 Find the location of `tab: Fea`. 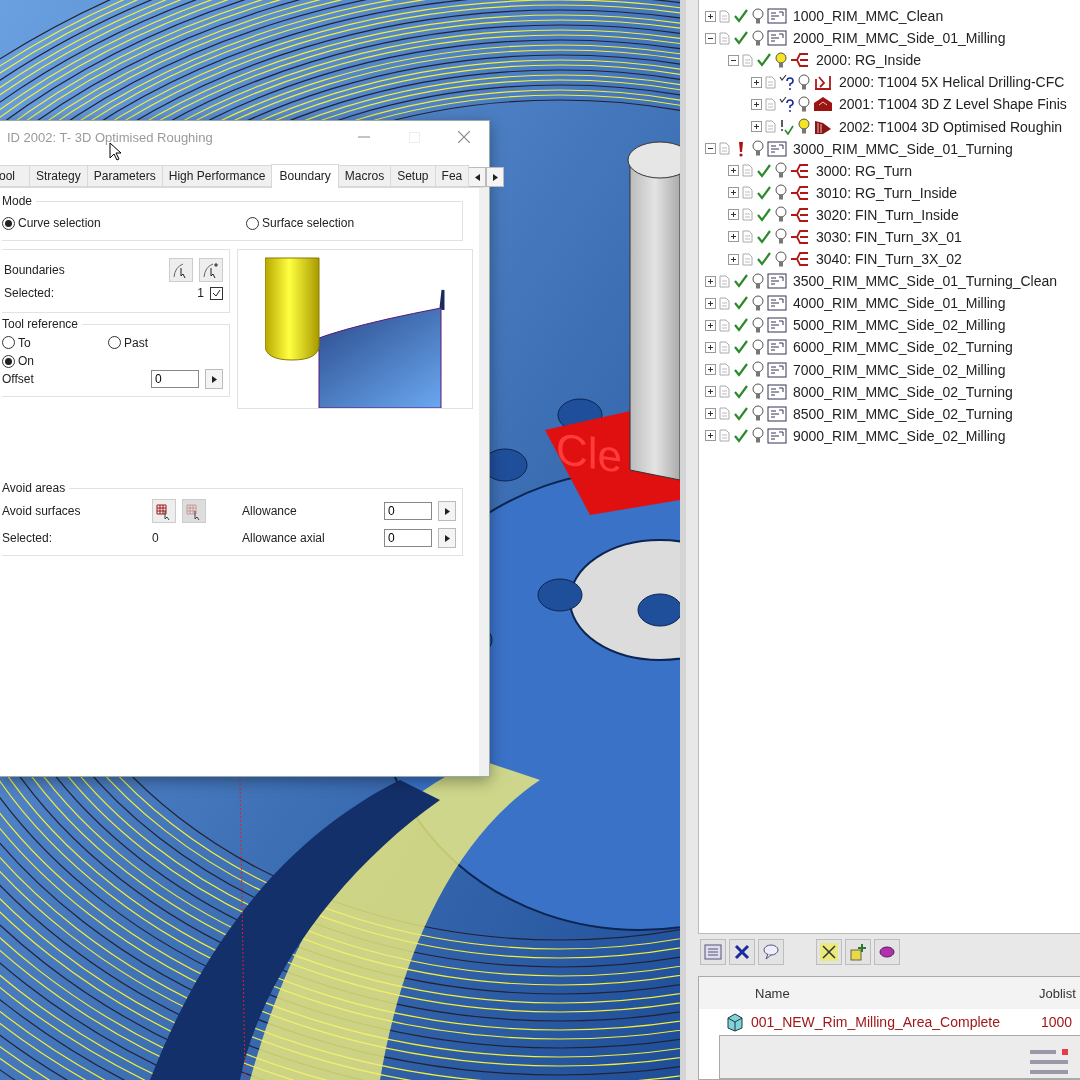

tab: Fea is located at coordinates (452, 176).